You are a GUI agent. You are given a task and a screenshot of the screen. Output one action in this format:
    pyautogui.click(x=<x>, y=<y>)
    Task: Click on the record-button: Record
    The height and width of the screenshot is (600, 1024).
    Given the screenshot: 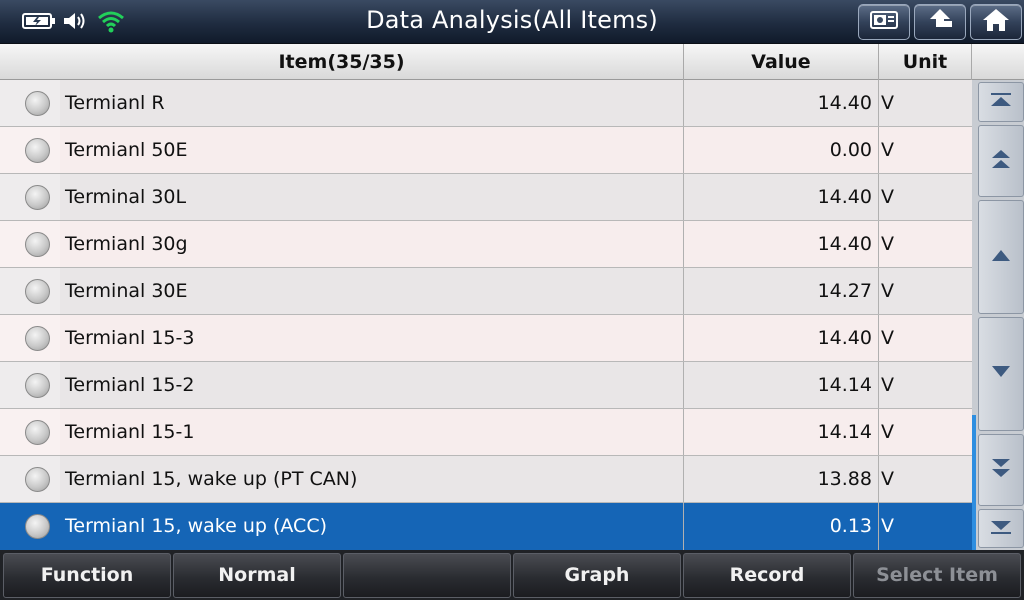 What is the action you would take?
    pyautogui.click(x=767, y=575)
    